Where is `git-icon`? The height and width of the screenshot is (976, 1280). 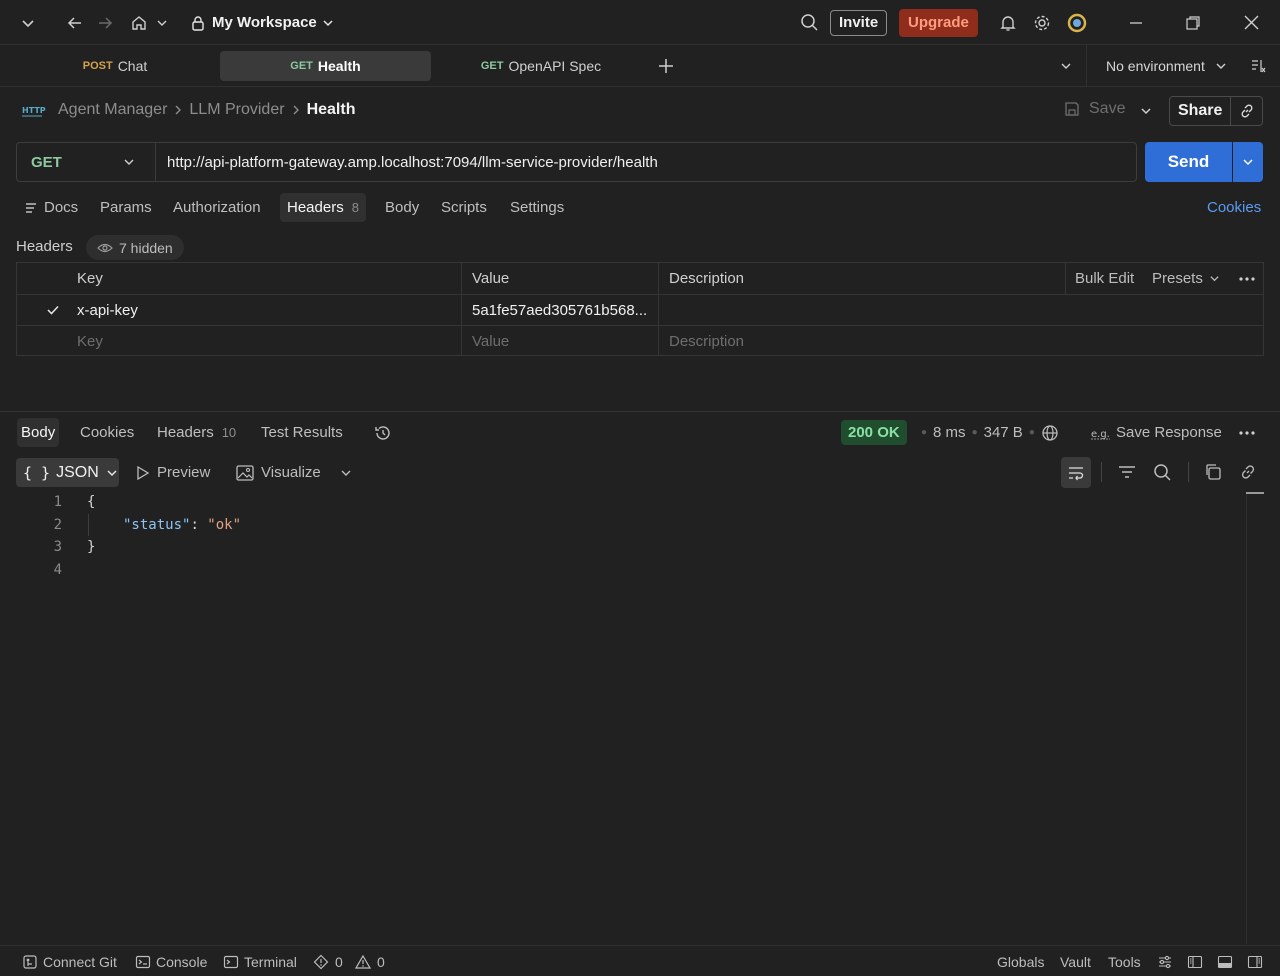
git-icon is located at coordinates (30, 962).